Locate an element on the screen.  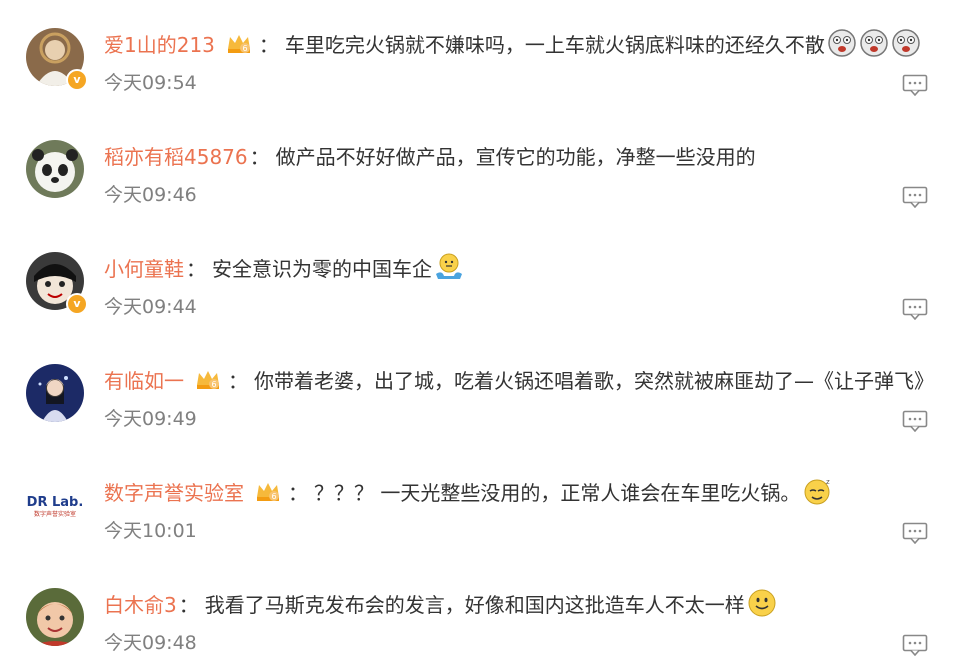
svg-text: z is located at coordinates (828, 482).